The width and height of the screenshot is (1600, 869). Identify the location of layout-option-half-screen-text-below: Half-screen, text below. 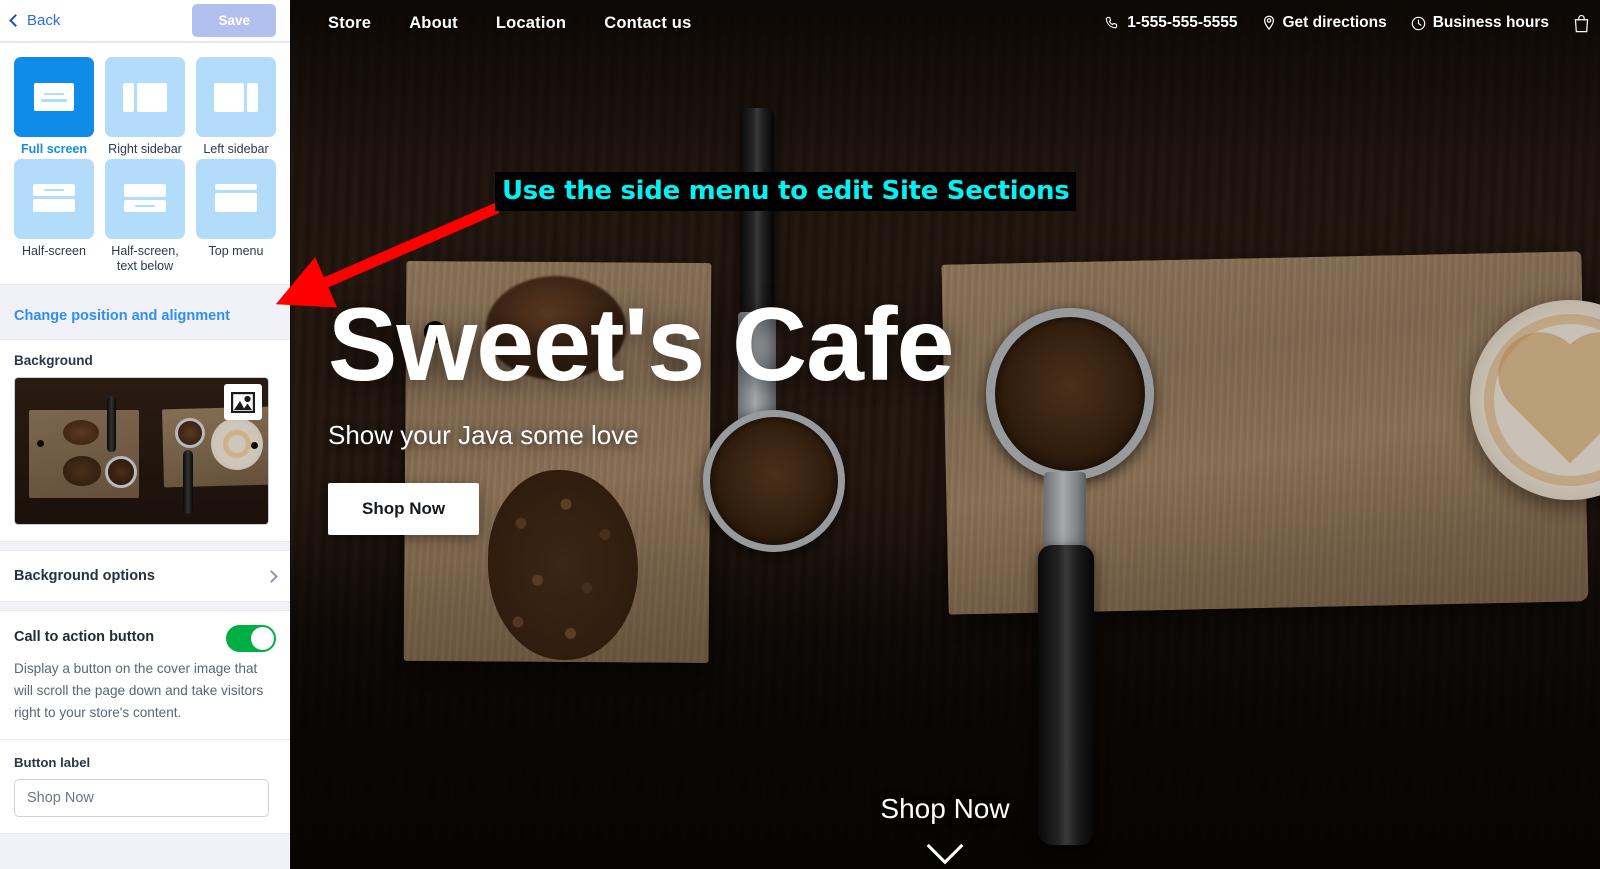
(145, 216).